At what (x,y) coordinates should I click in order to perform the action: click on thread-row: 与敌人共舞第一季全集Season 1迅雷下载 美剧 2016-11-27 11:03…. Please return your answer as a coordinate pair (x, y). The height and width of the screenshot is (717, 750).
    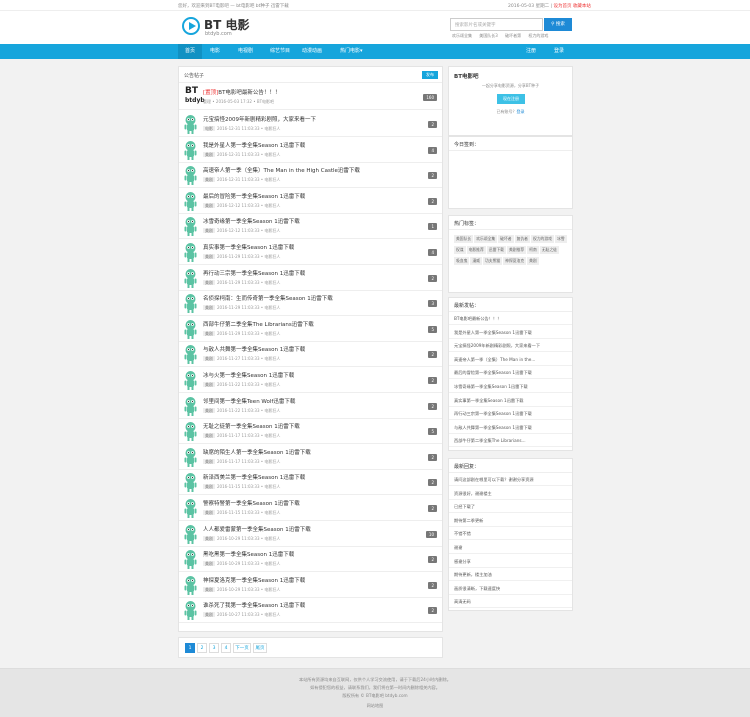
    Looking at the image, I should click on (310, 354).